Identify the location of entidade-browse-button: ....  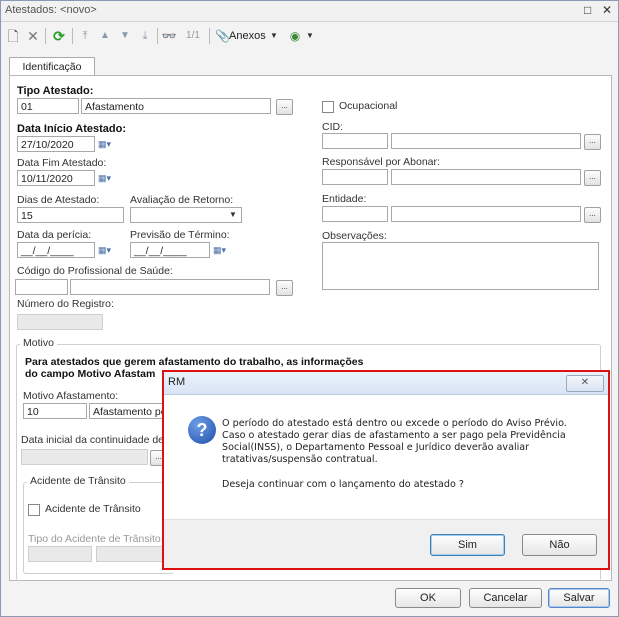
(592, 215).